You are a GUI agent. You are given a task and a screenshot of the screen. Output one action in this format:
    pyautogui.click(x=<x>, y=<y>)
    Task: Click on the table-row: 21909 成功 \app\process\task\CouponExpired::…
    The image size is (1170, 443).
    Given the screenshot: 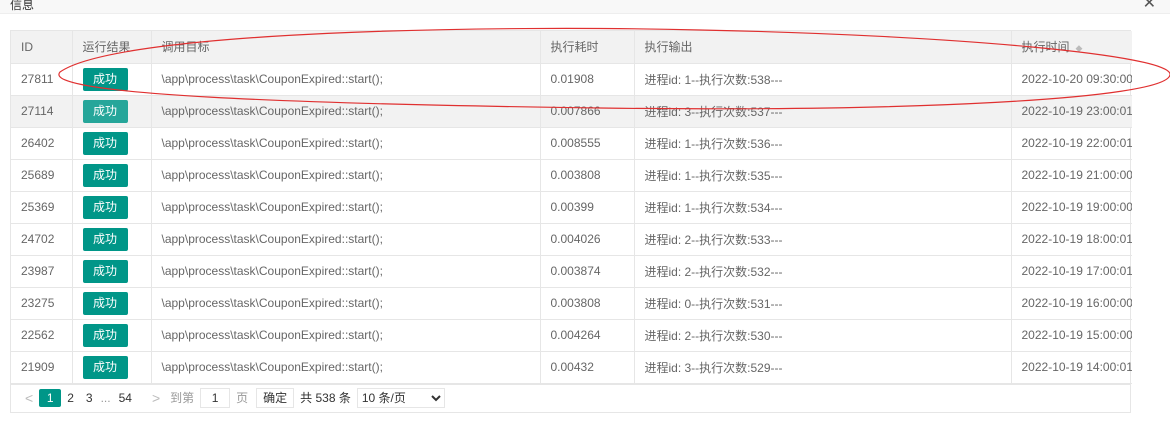 What is the action you would take?
    pyautogui.click(x=571, y=367)
    